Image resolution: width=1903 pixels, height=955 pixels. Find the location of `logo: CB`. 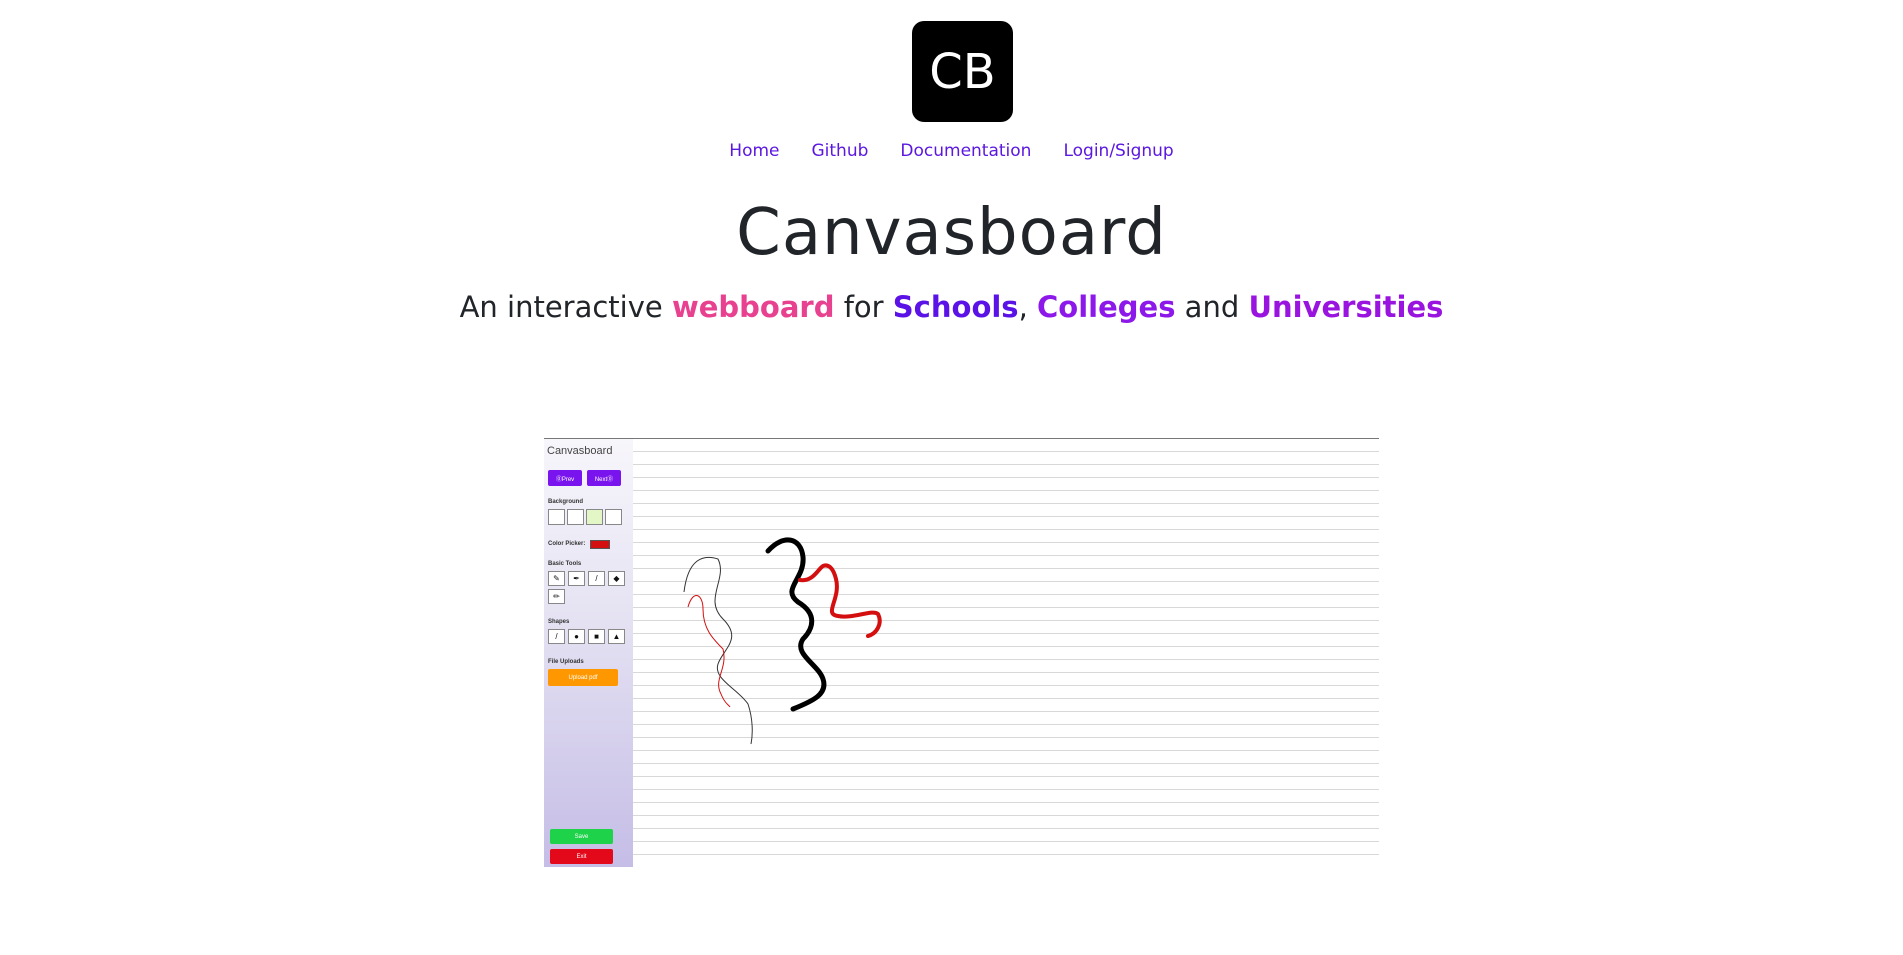

logo: CB is located at coordinates (962, 71).